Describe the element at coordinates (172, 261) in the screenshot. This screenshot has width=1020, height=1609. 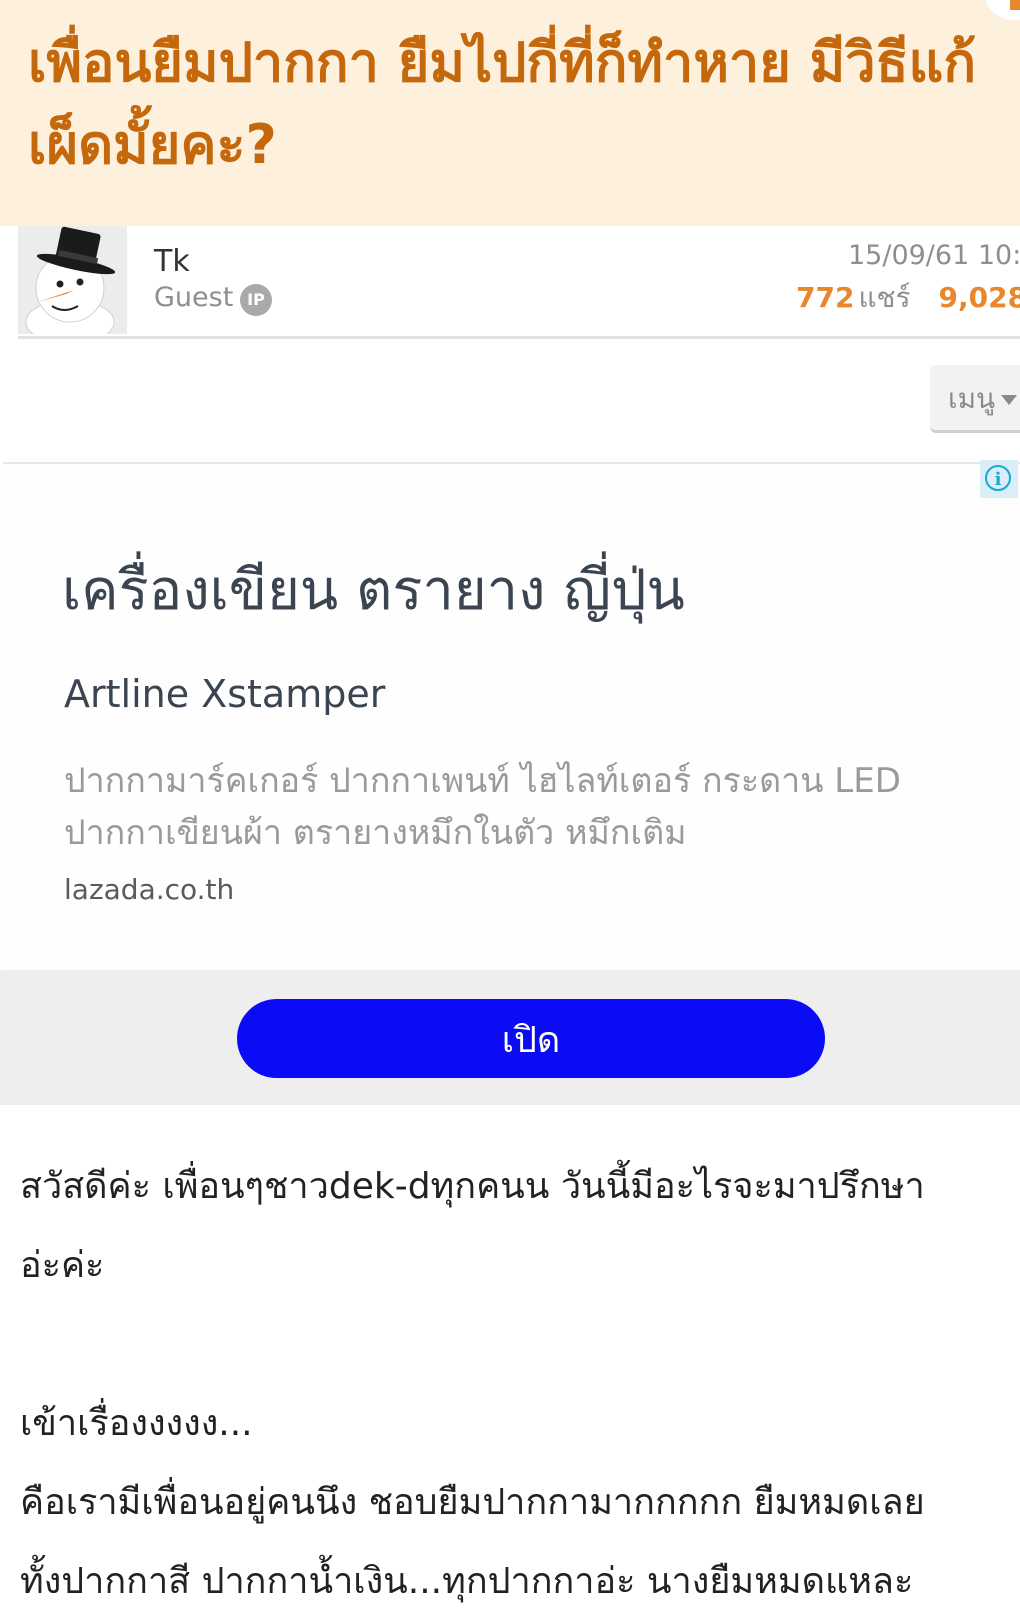
I see `author-name: Tk` at that location.